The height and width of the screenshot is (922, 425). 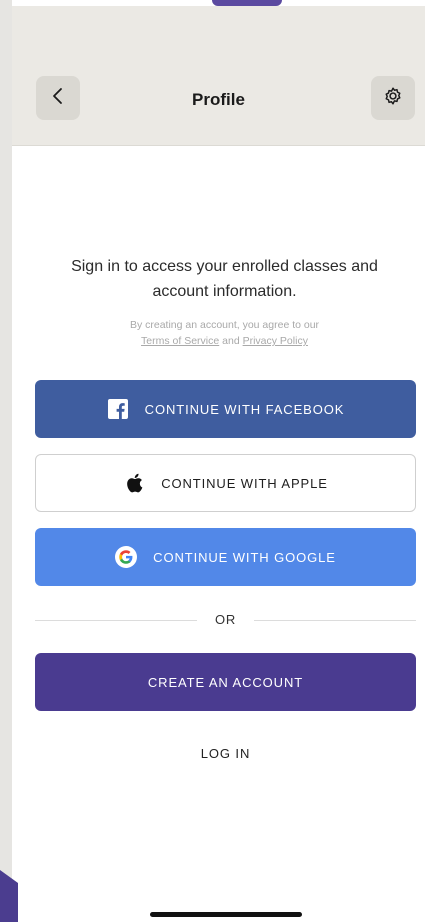 I want to click on google-icon, so click(x=126, y=557).